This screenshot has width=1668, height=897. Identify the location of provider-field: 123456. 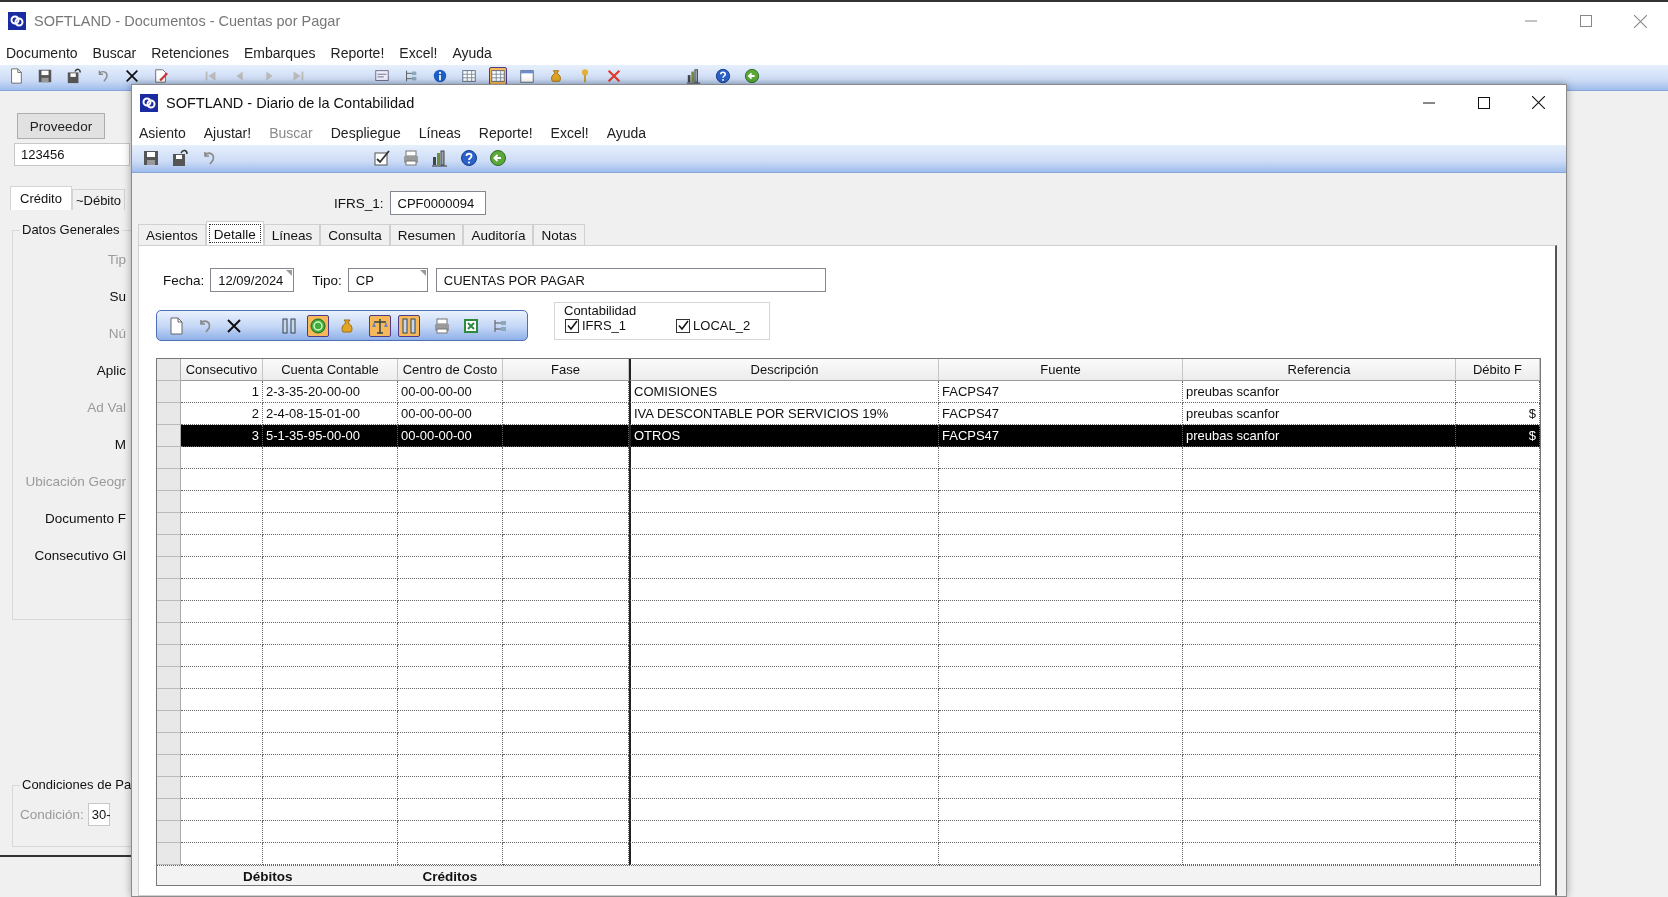
(72, 154).